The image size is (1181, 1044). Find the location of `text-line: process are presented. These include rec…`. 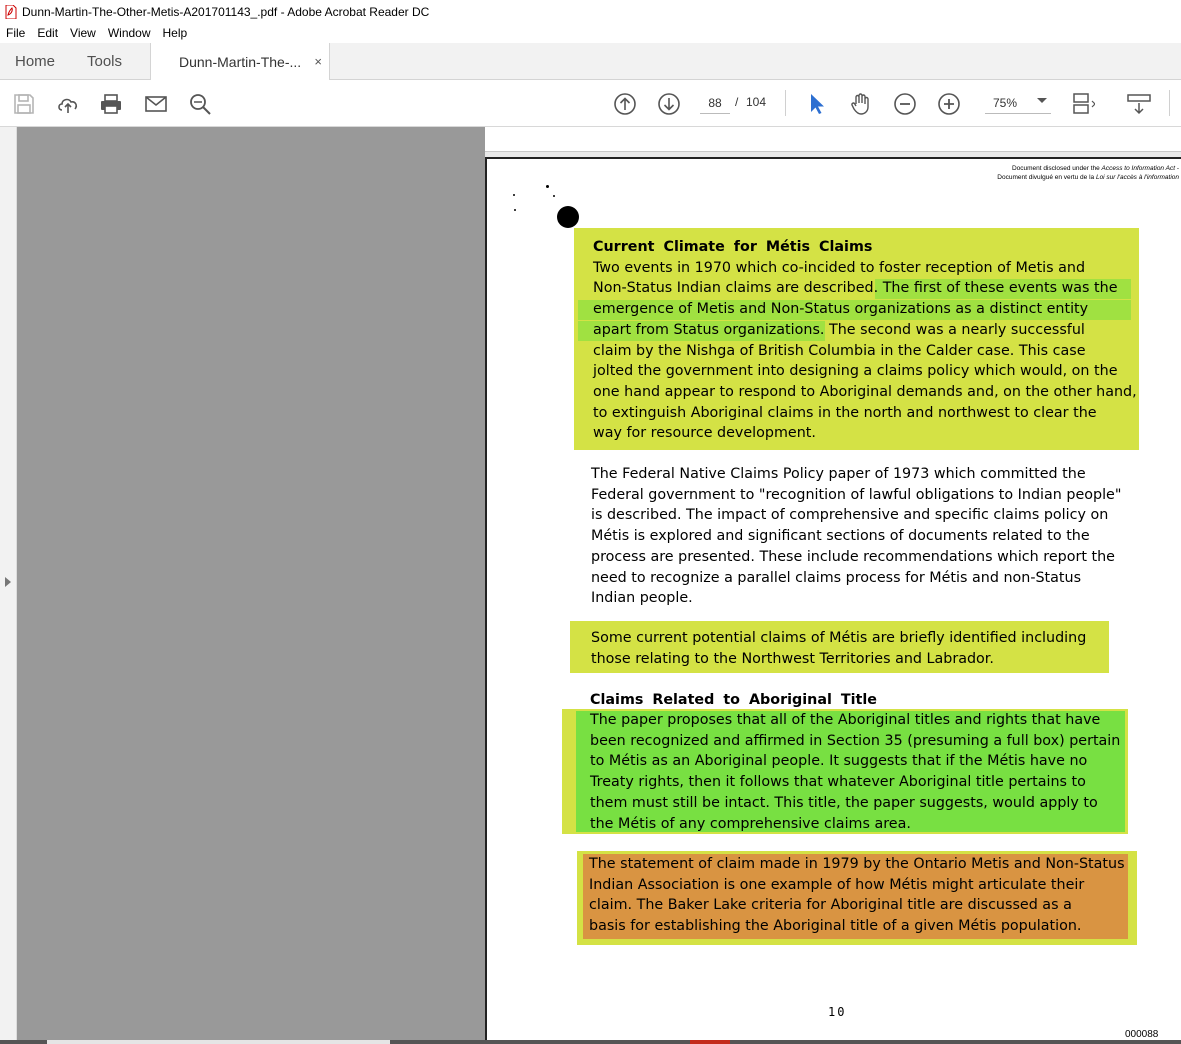

text-line: process are presented. These include rec… is located at coordinates (853, 556).